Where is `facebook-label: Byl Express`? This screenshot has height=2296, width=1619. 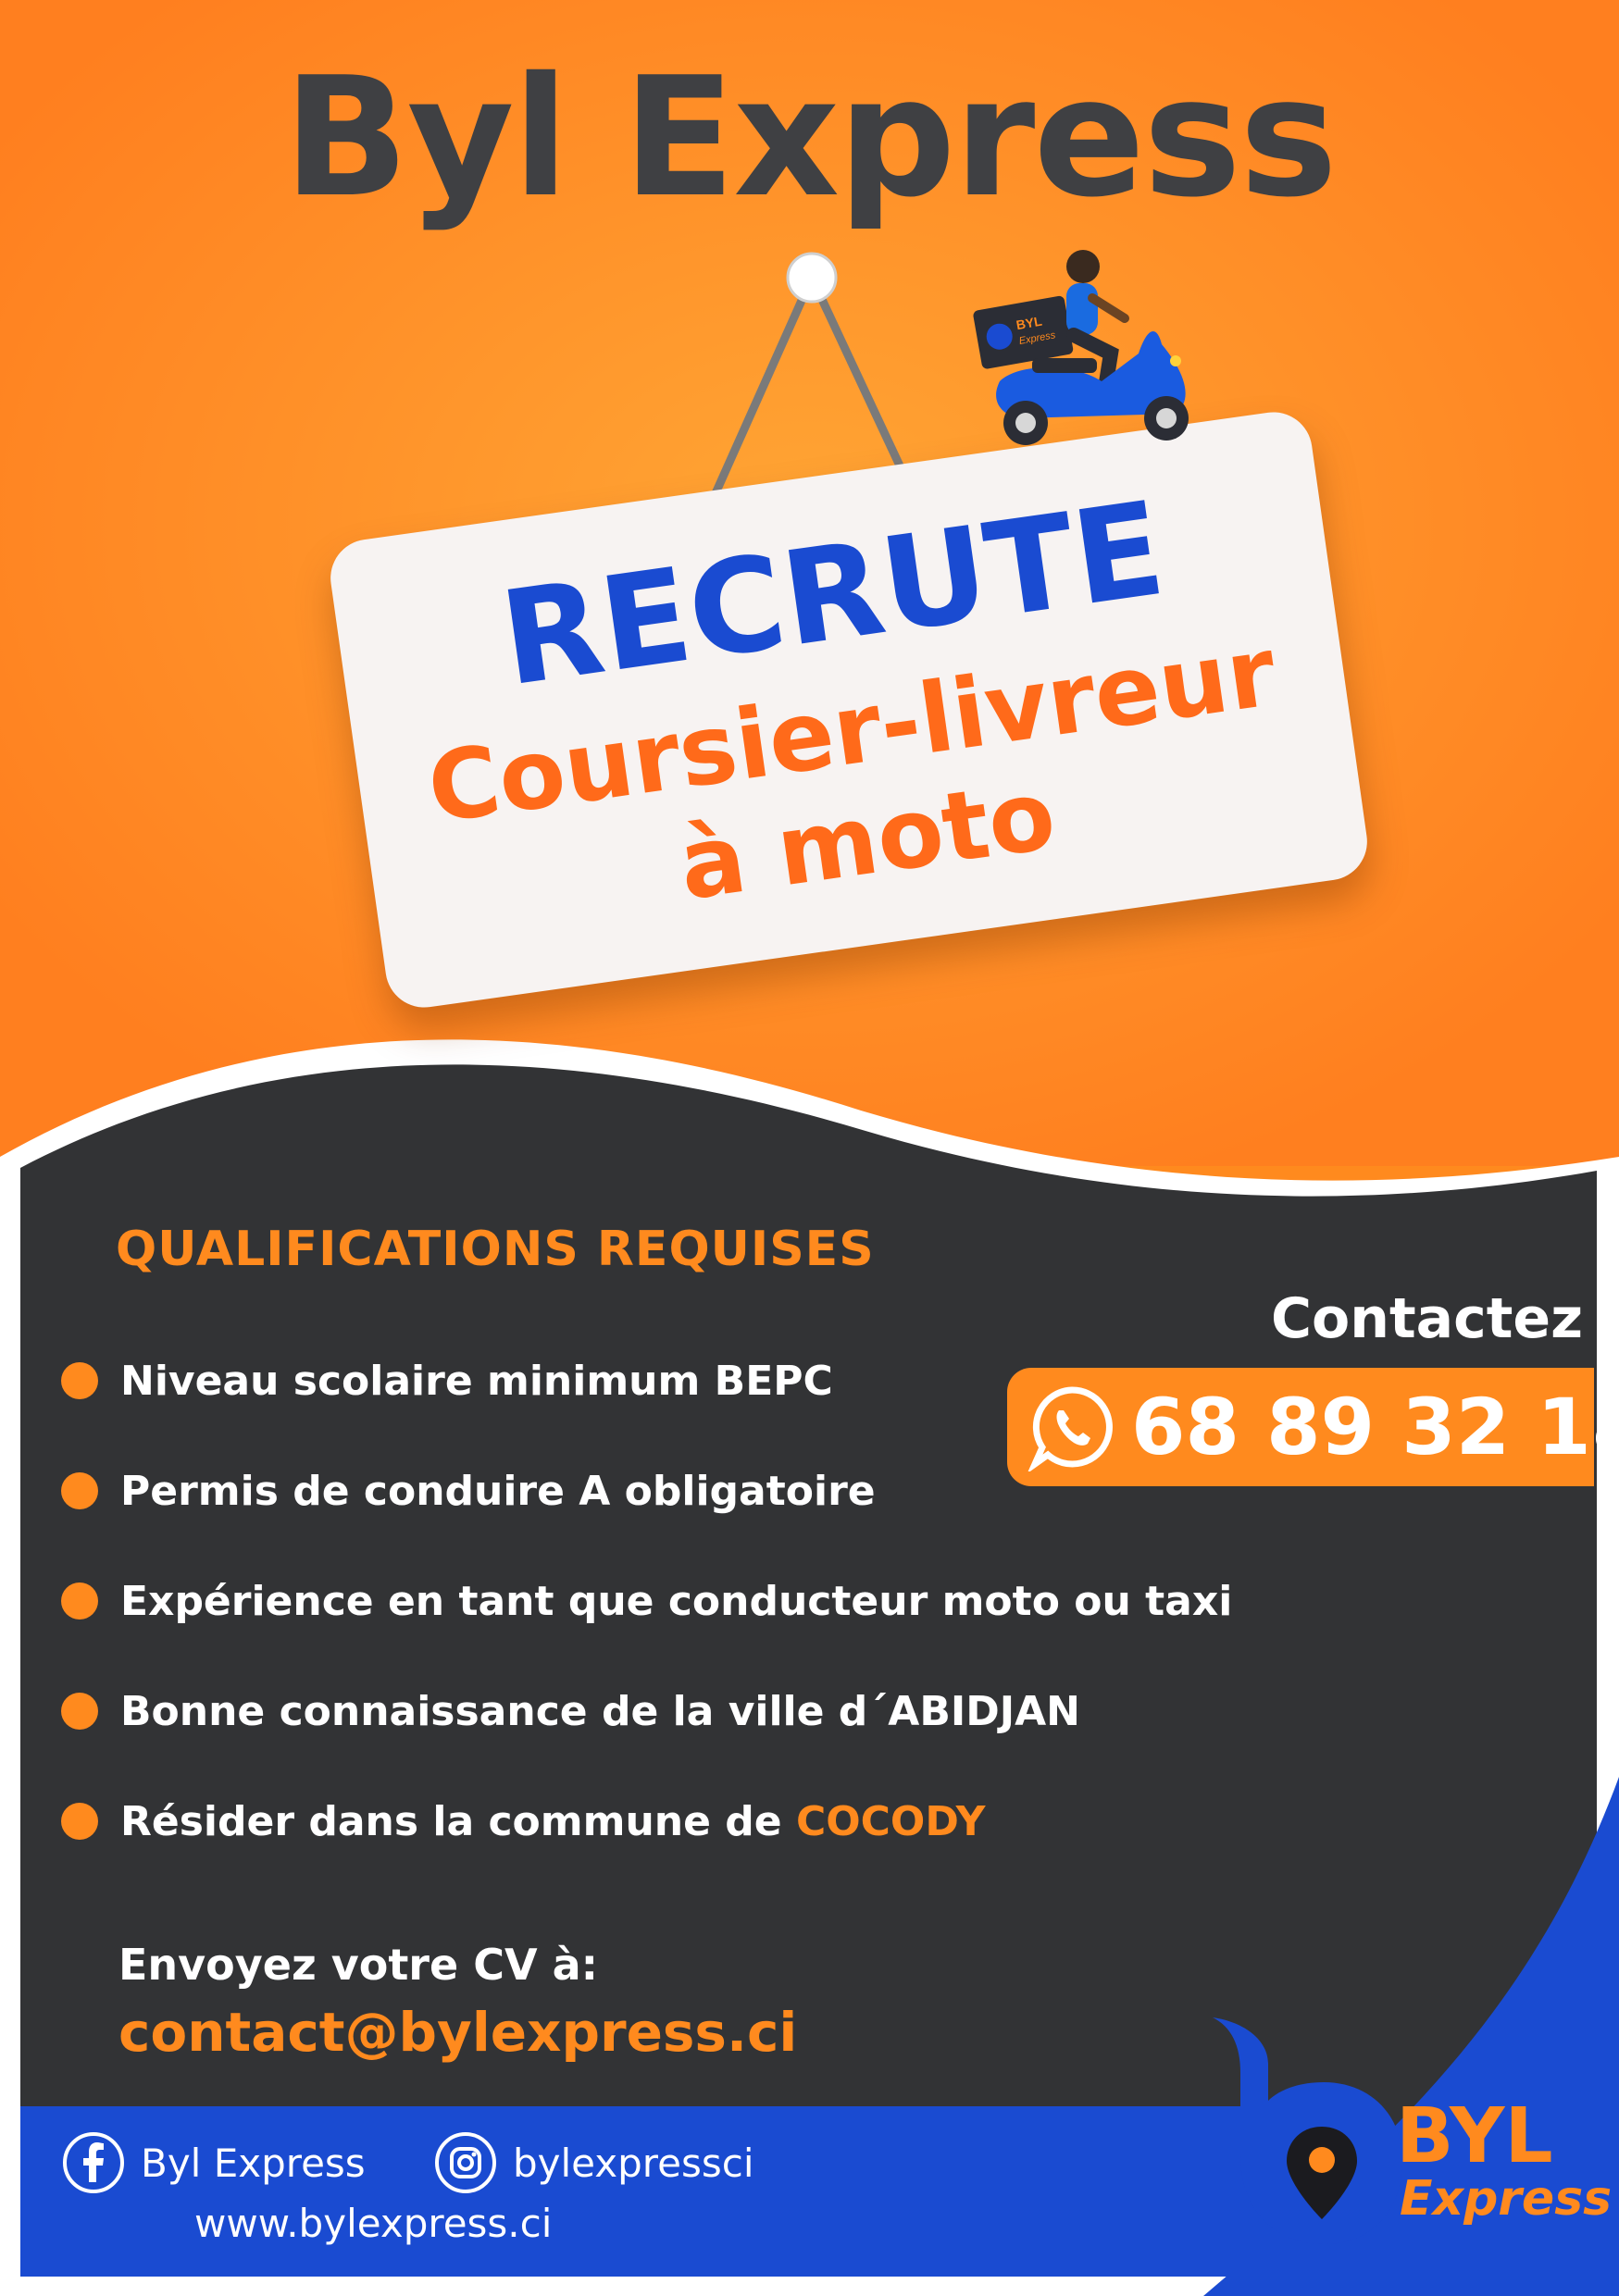
facebook-label: Byl Express is located at coordinates (254, 2163).